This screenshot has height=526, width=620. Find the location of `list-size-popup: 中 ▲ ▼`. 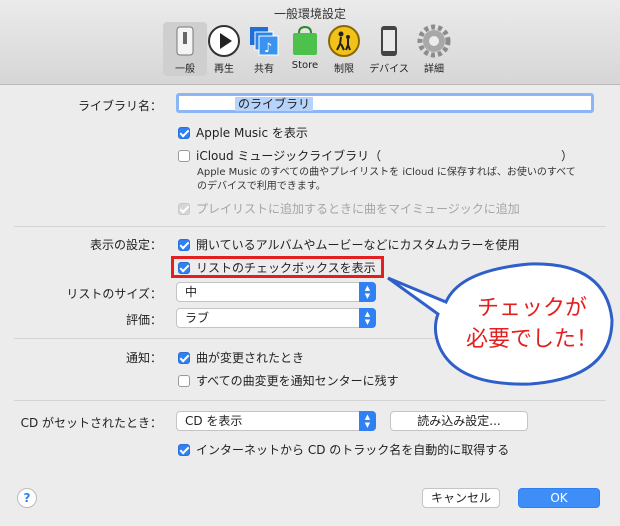

list-size-popup: 中 ▲ ▼ is located at coordinates (276, 292).